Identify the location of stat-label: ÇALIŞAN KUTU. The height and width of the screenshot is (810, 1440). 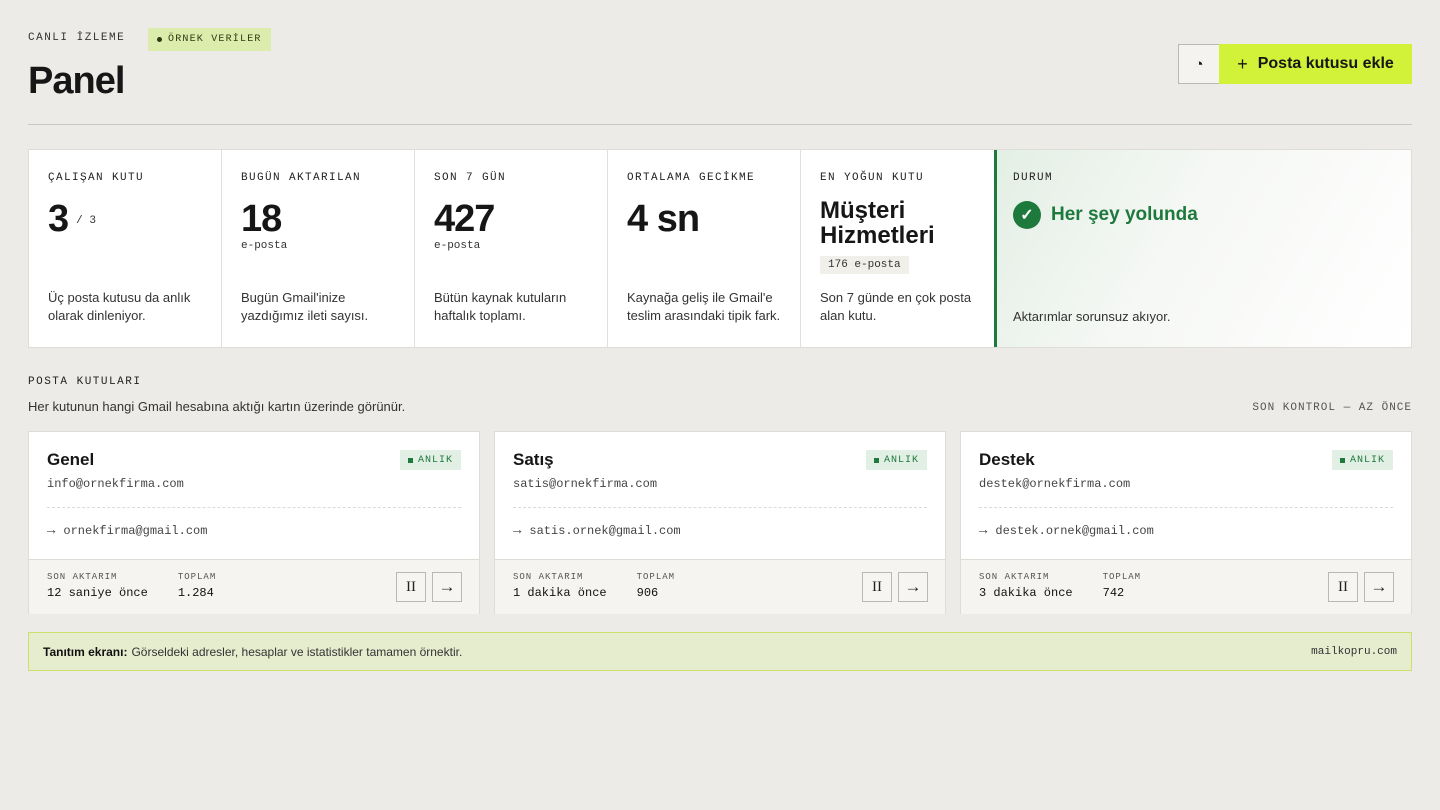
(96, 178).